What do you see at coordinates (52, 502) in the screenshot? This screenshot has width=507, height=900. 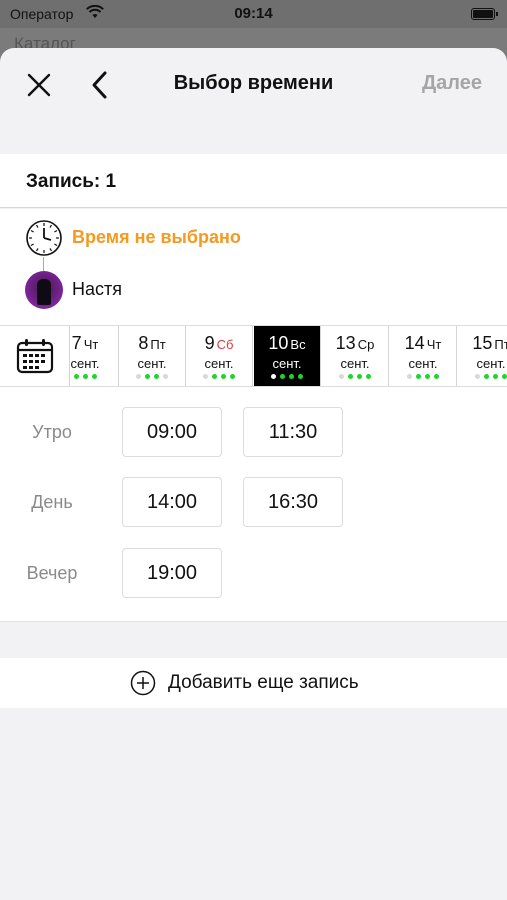 I see `period-label: День` at bounding box center [52, 502].